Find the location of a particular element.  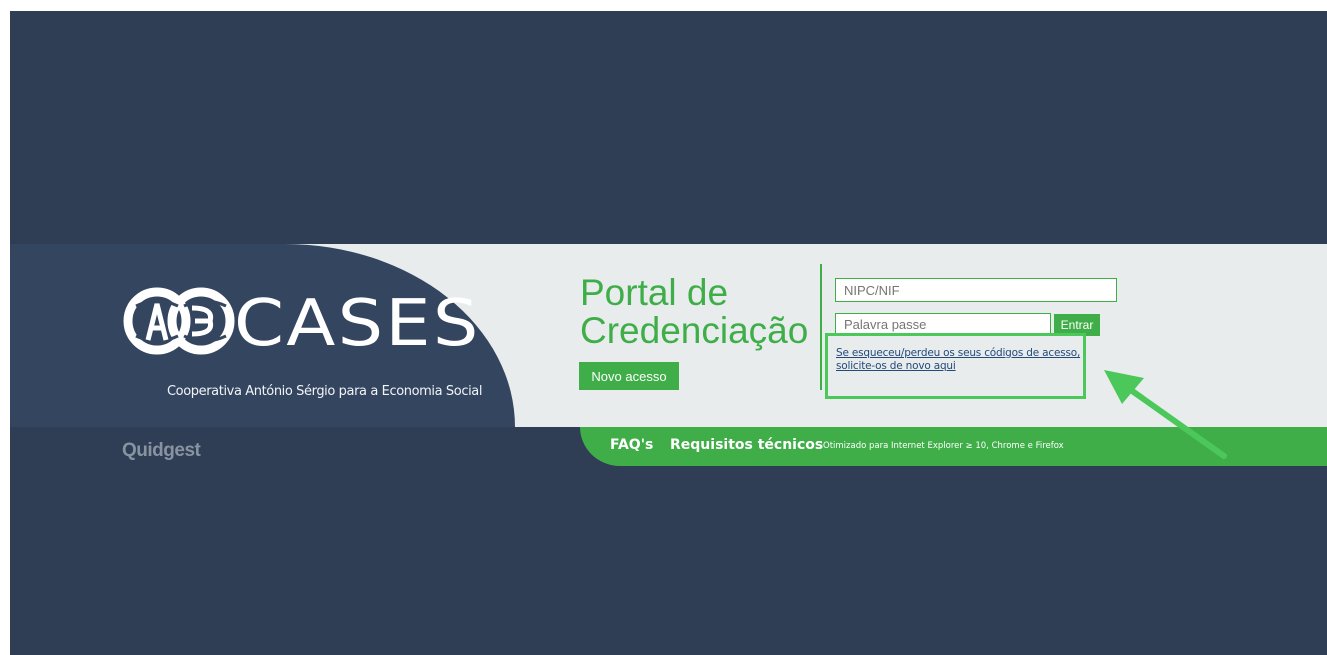

arrow-icon is located at coordinates (1165, 414).